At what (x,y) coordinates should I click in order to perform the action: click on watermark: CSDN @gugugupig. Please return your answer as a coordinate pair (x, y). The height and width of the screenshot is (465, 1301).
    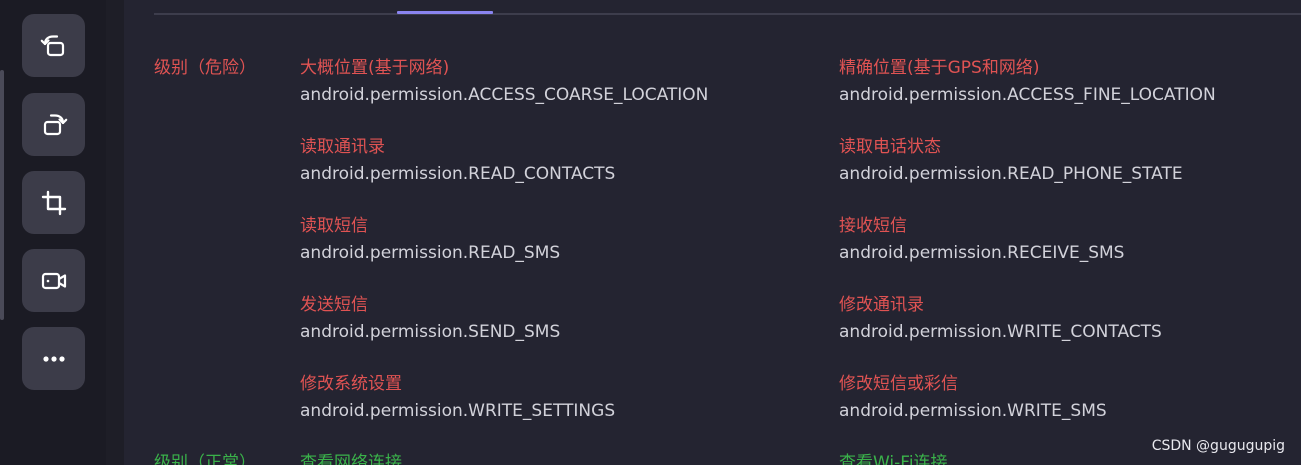
    Looking at the image, I should click on (1218, 446).